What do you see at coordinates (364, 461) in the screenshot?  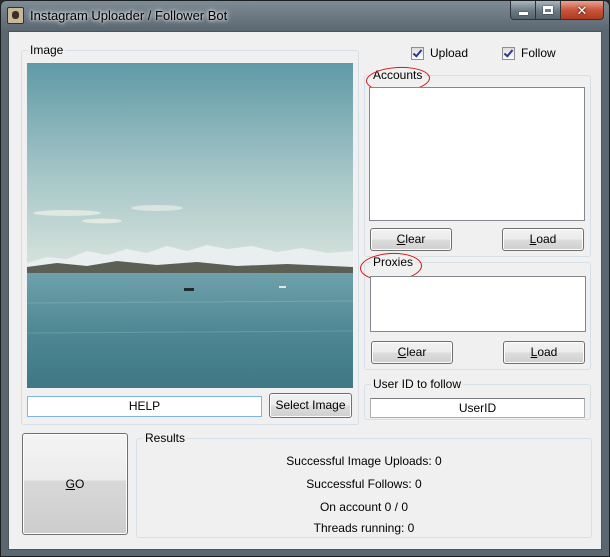 I see `successful-uploads-text: Successful Image Uploads: 0` at bounding box center [364, 461].